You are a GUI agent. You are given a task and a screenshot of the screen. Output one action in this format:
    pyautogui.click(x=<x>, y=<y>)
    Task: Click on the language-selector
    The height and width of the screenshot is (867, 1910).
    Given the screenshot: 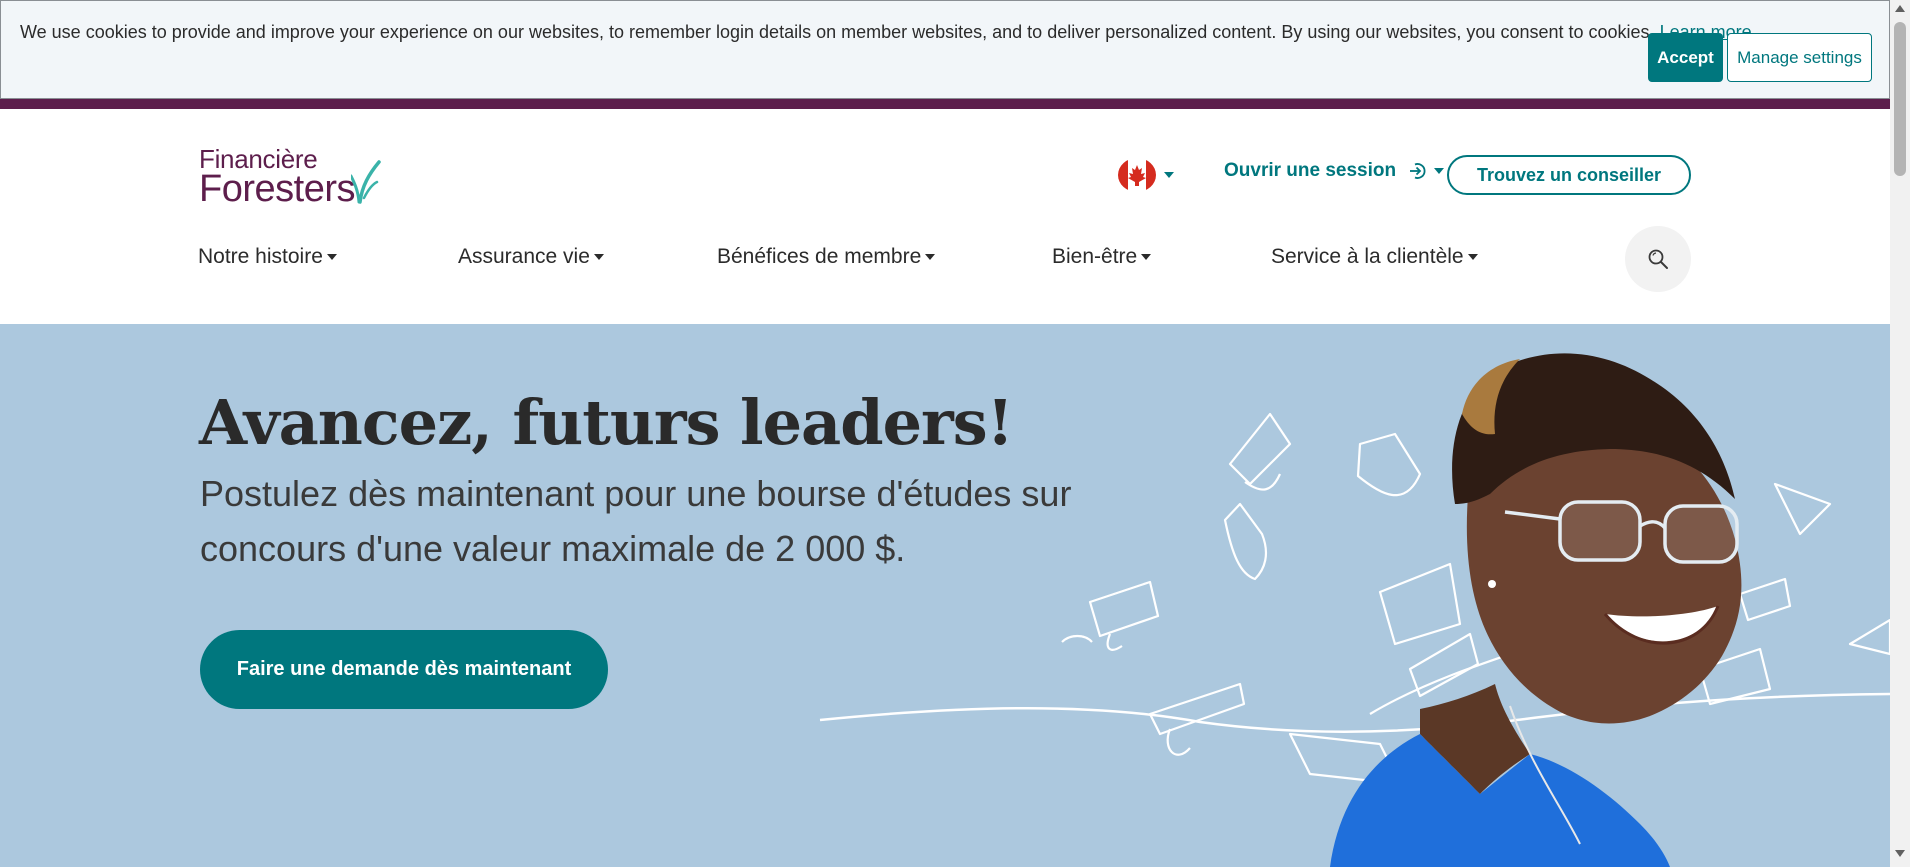 What is the action you would take?
    pyautogui.click(x=1146, y=175)
    